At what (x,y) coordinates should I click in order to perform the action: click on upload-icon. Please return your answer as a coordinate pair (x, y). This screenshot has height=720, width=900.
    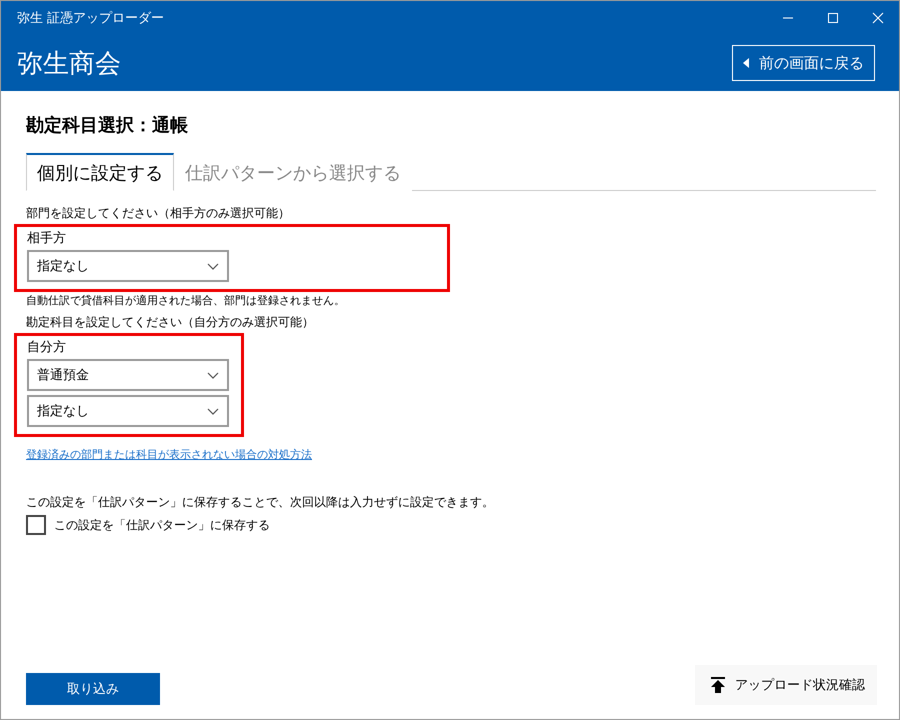
    Looking at the image, I should click on (718, 685).